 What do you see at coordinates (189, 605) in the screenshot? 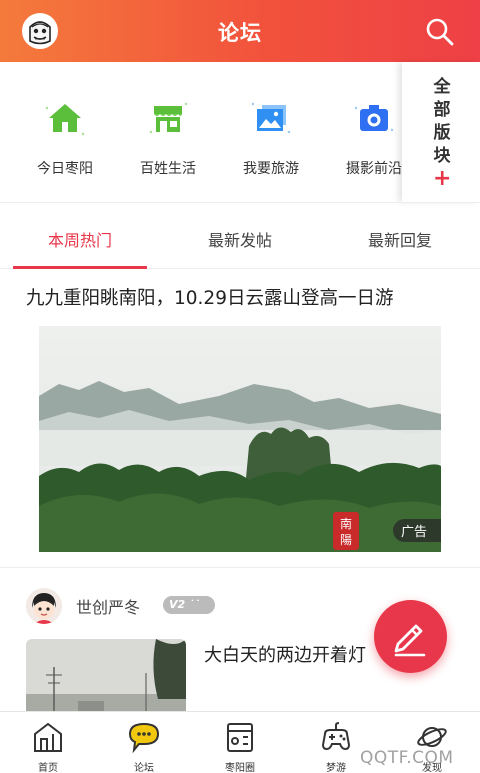
I see `level-badge: V2 ˙˙` at bounding box center [189, 605].